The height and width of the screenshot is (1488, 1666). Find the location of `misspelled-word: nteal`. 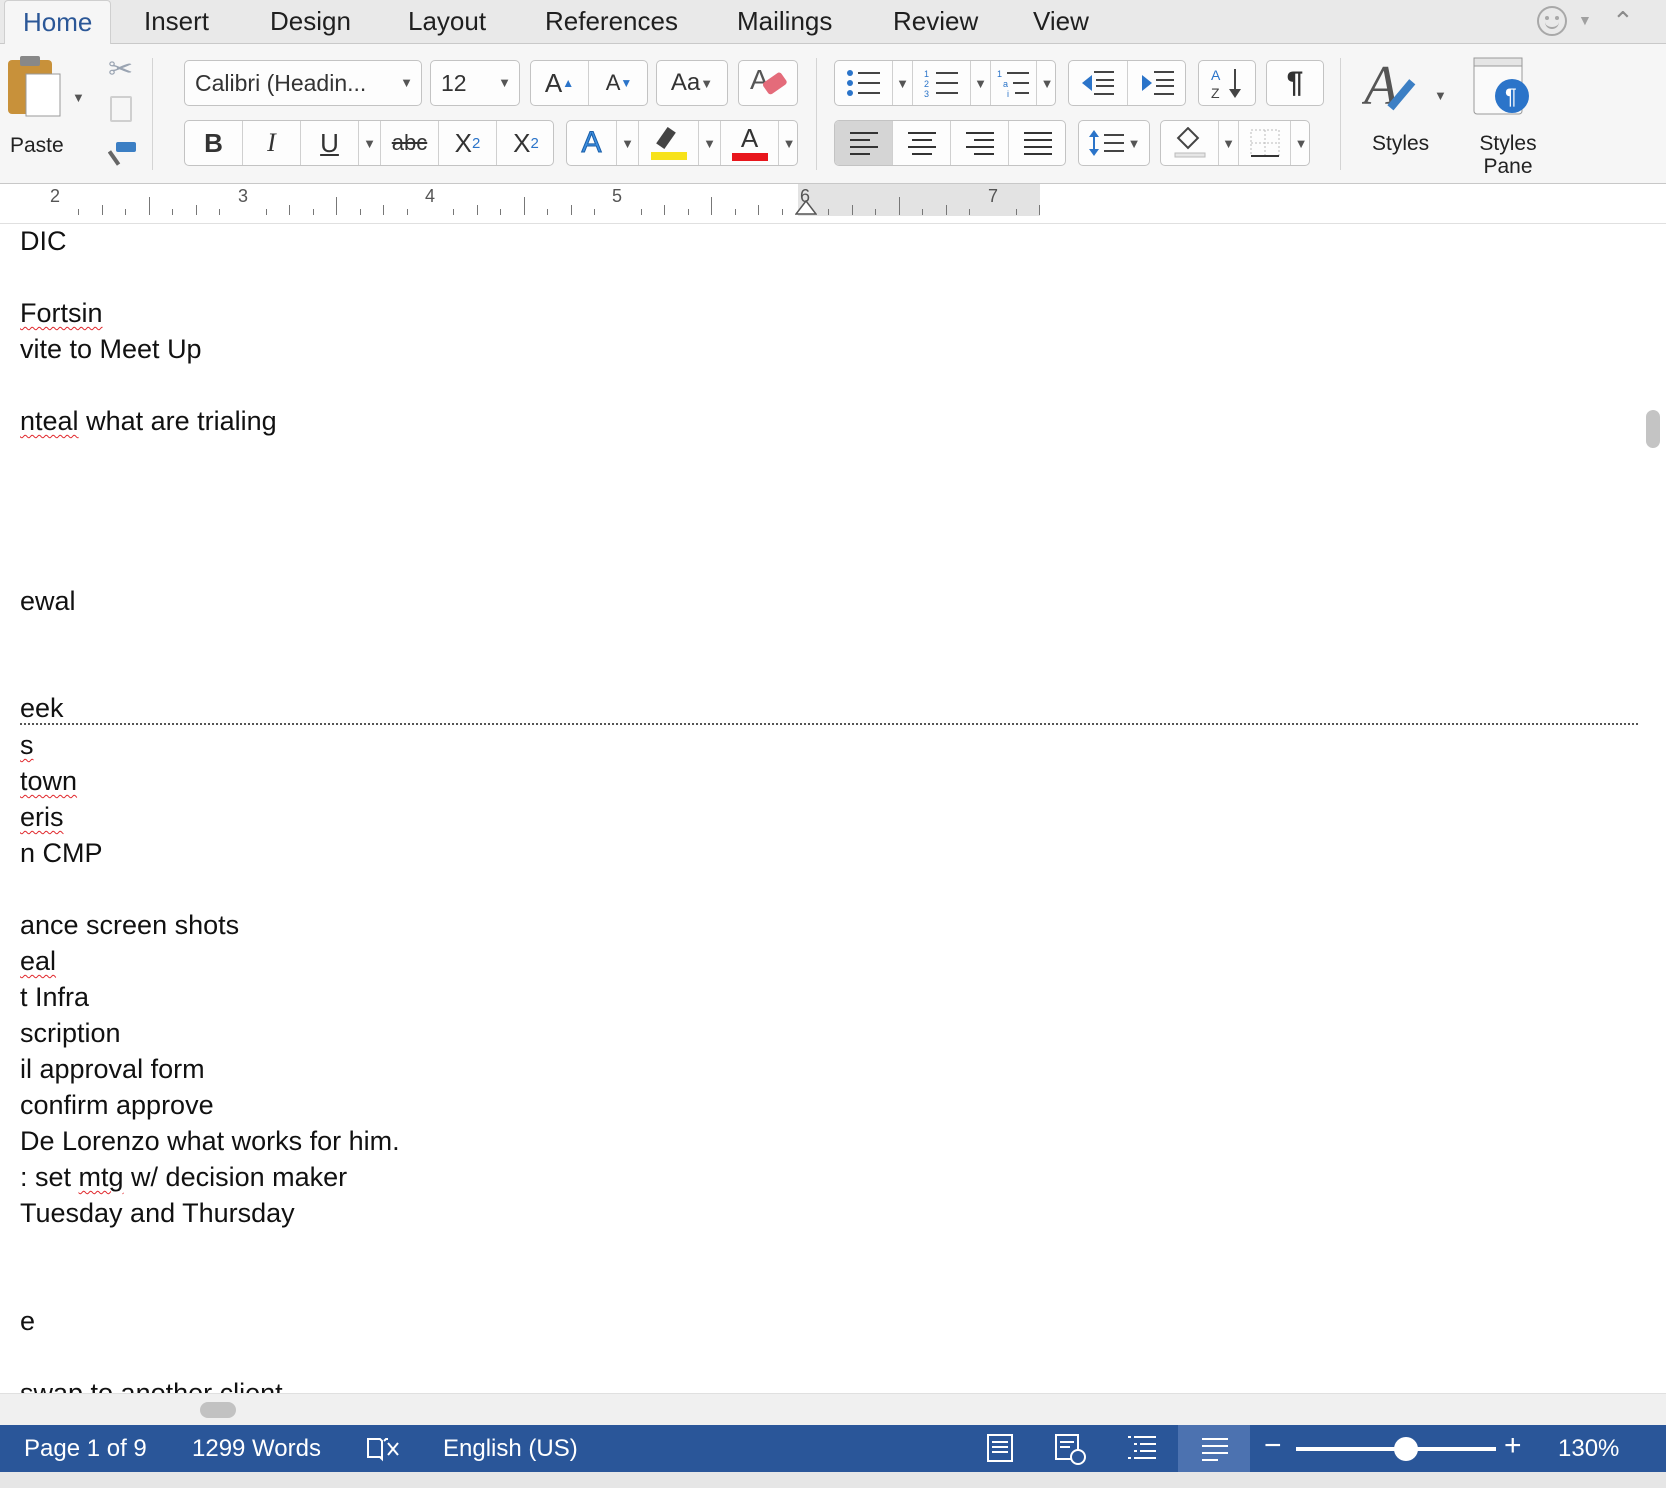

misspelled-word: nteal is located at coordinates (49, 421).